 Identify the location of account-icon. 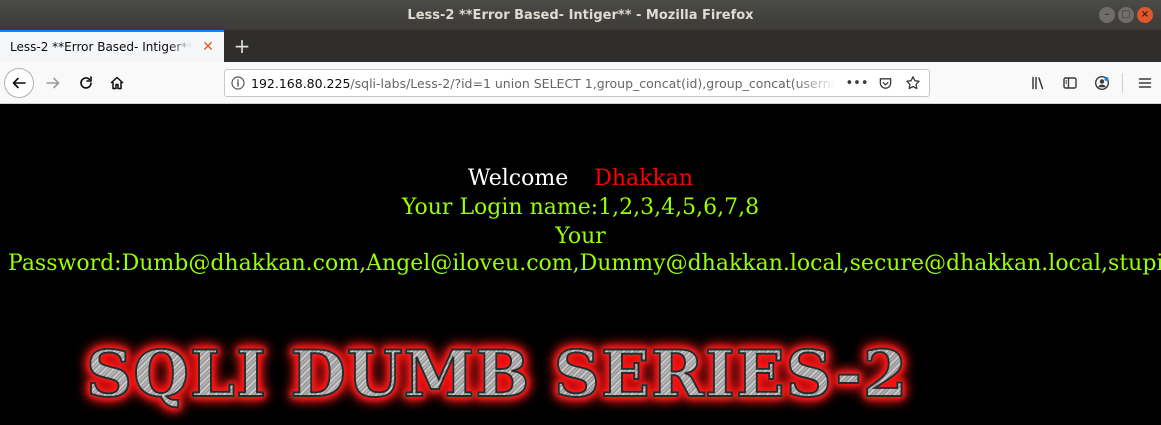
(1102, 83).